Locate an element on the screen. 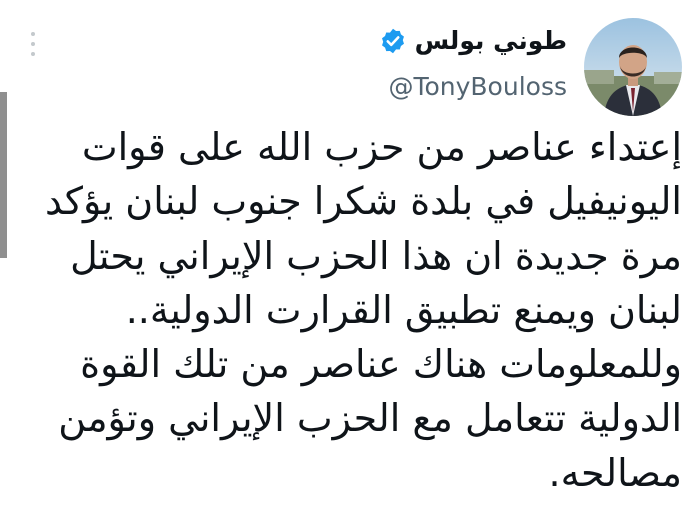 The width and height of the screenshot is (700, 520). author-handle: @TonyBouloss is located at coordinates (477, 87).